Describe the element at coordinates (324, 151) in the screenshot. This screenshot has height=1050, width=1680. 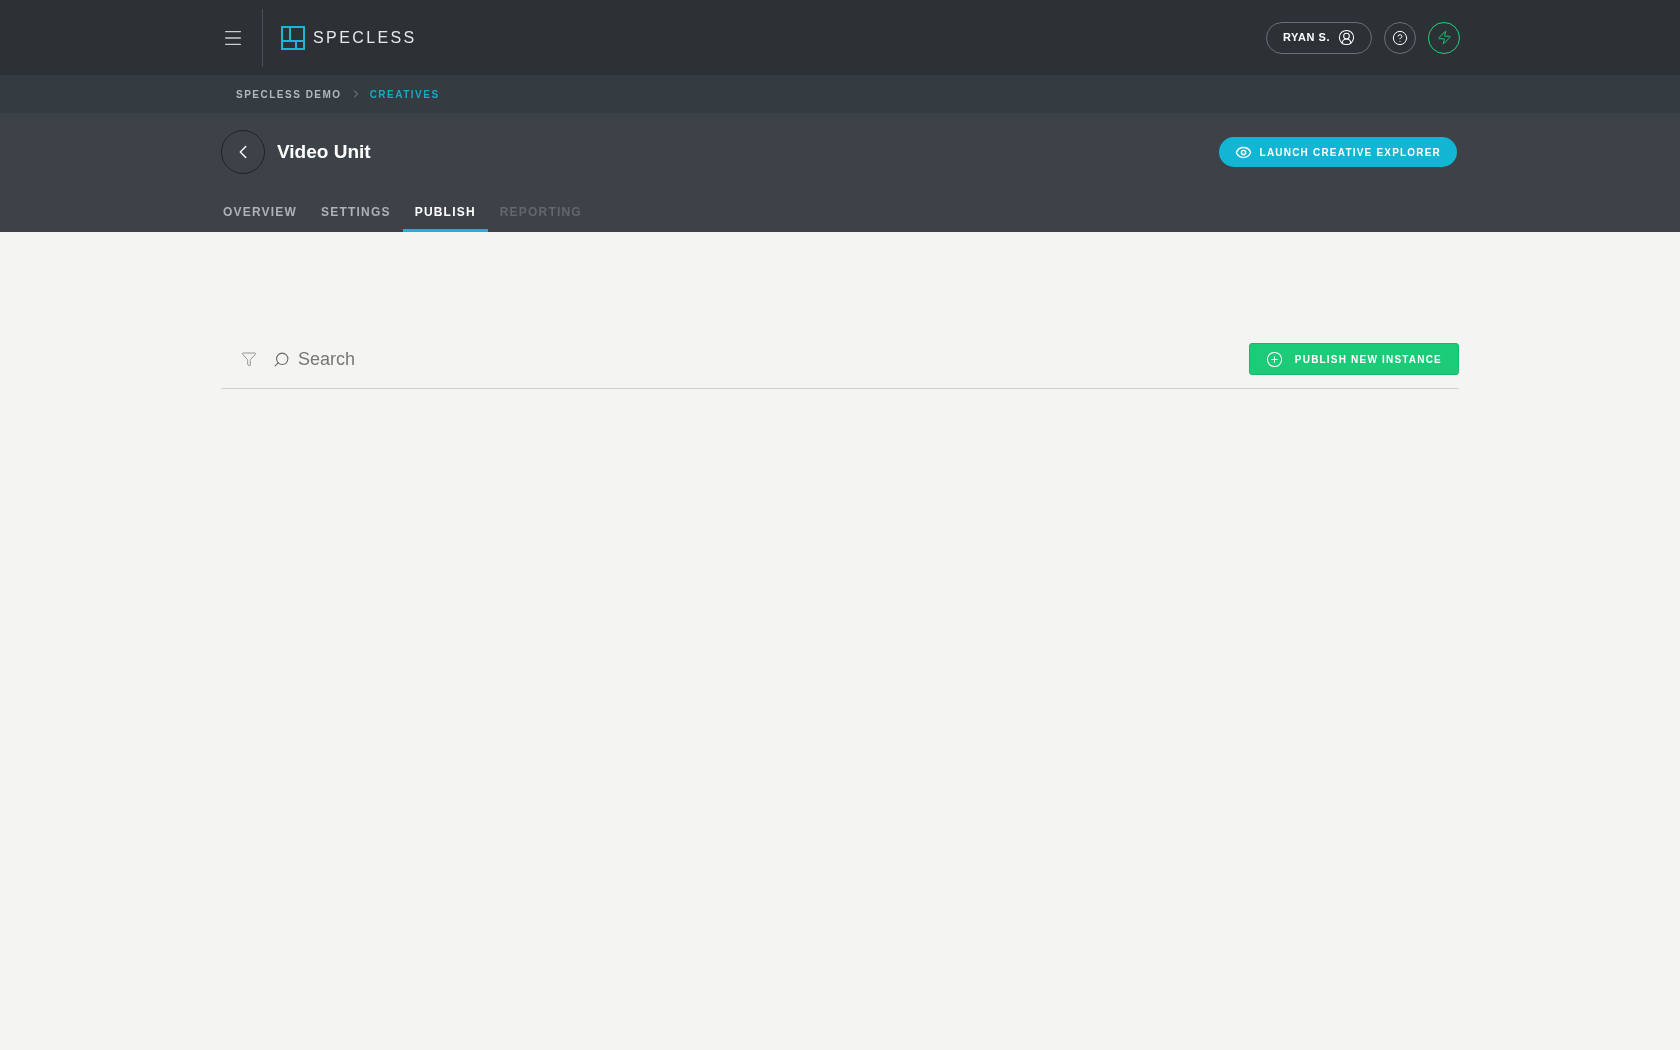
I see `page-title: Video Unit` at that location.